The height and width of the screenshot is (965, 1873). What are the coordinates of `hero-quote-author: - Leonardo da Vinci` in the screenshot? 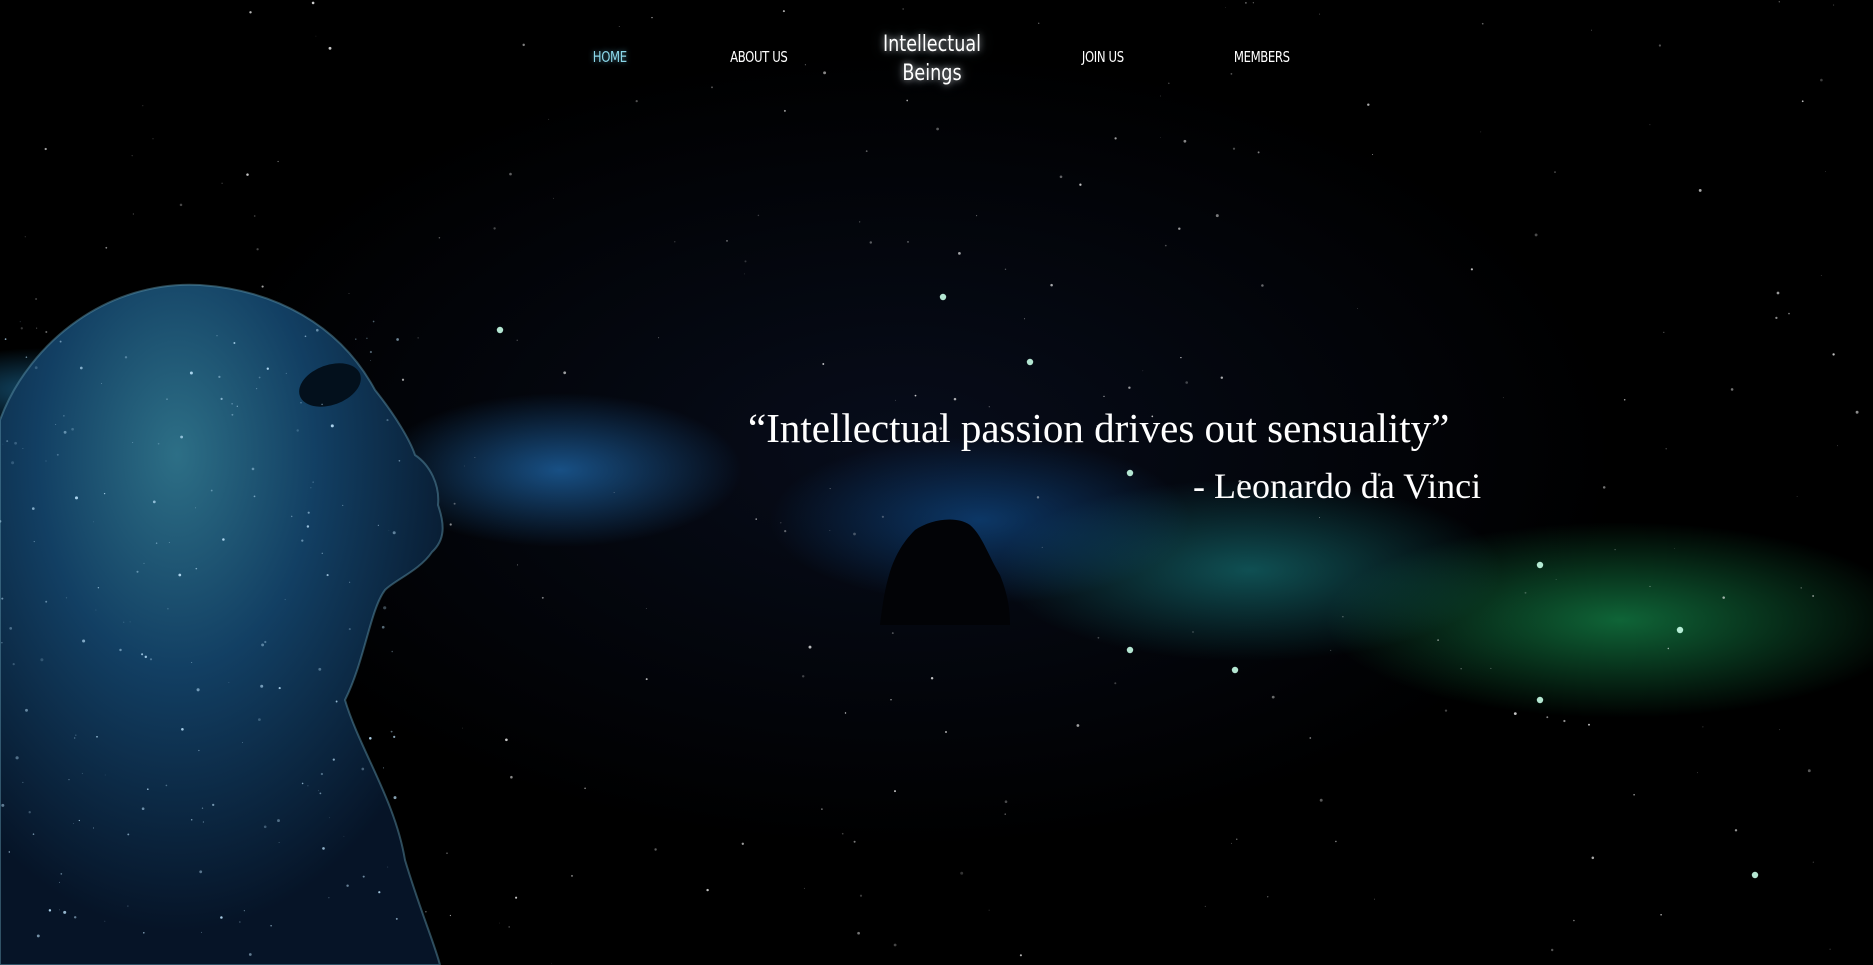 It's located at (1337, 486).